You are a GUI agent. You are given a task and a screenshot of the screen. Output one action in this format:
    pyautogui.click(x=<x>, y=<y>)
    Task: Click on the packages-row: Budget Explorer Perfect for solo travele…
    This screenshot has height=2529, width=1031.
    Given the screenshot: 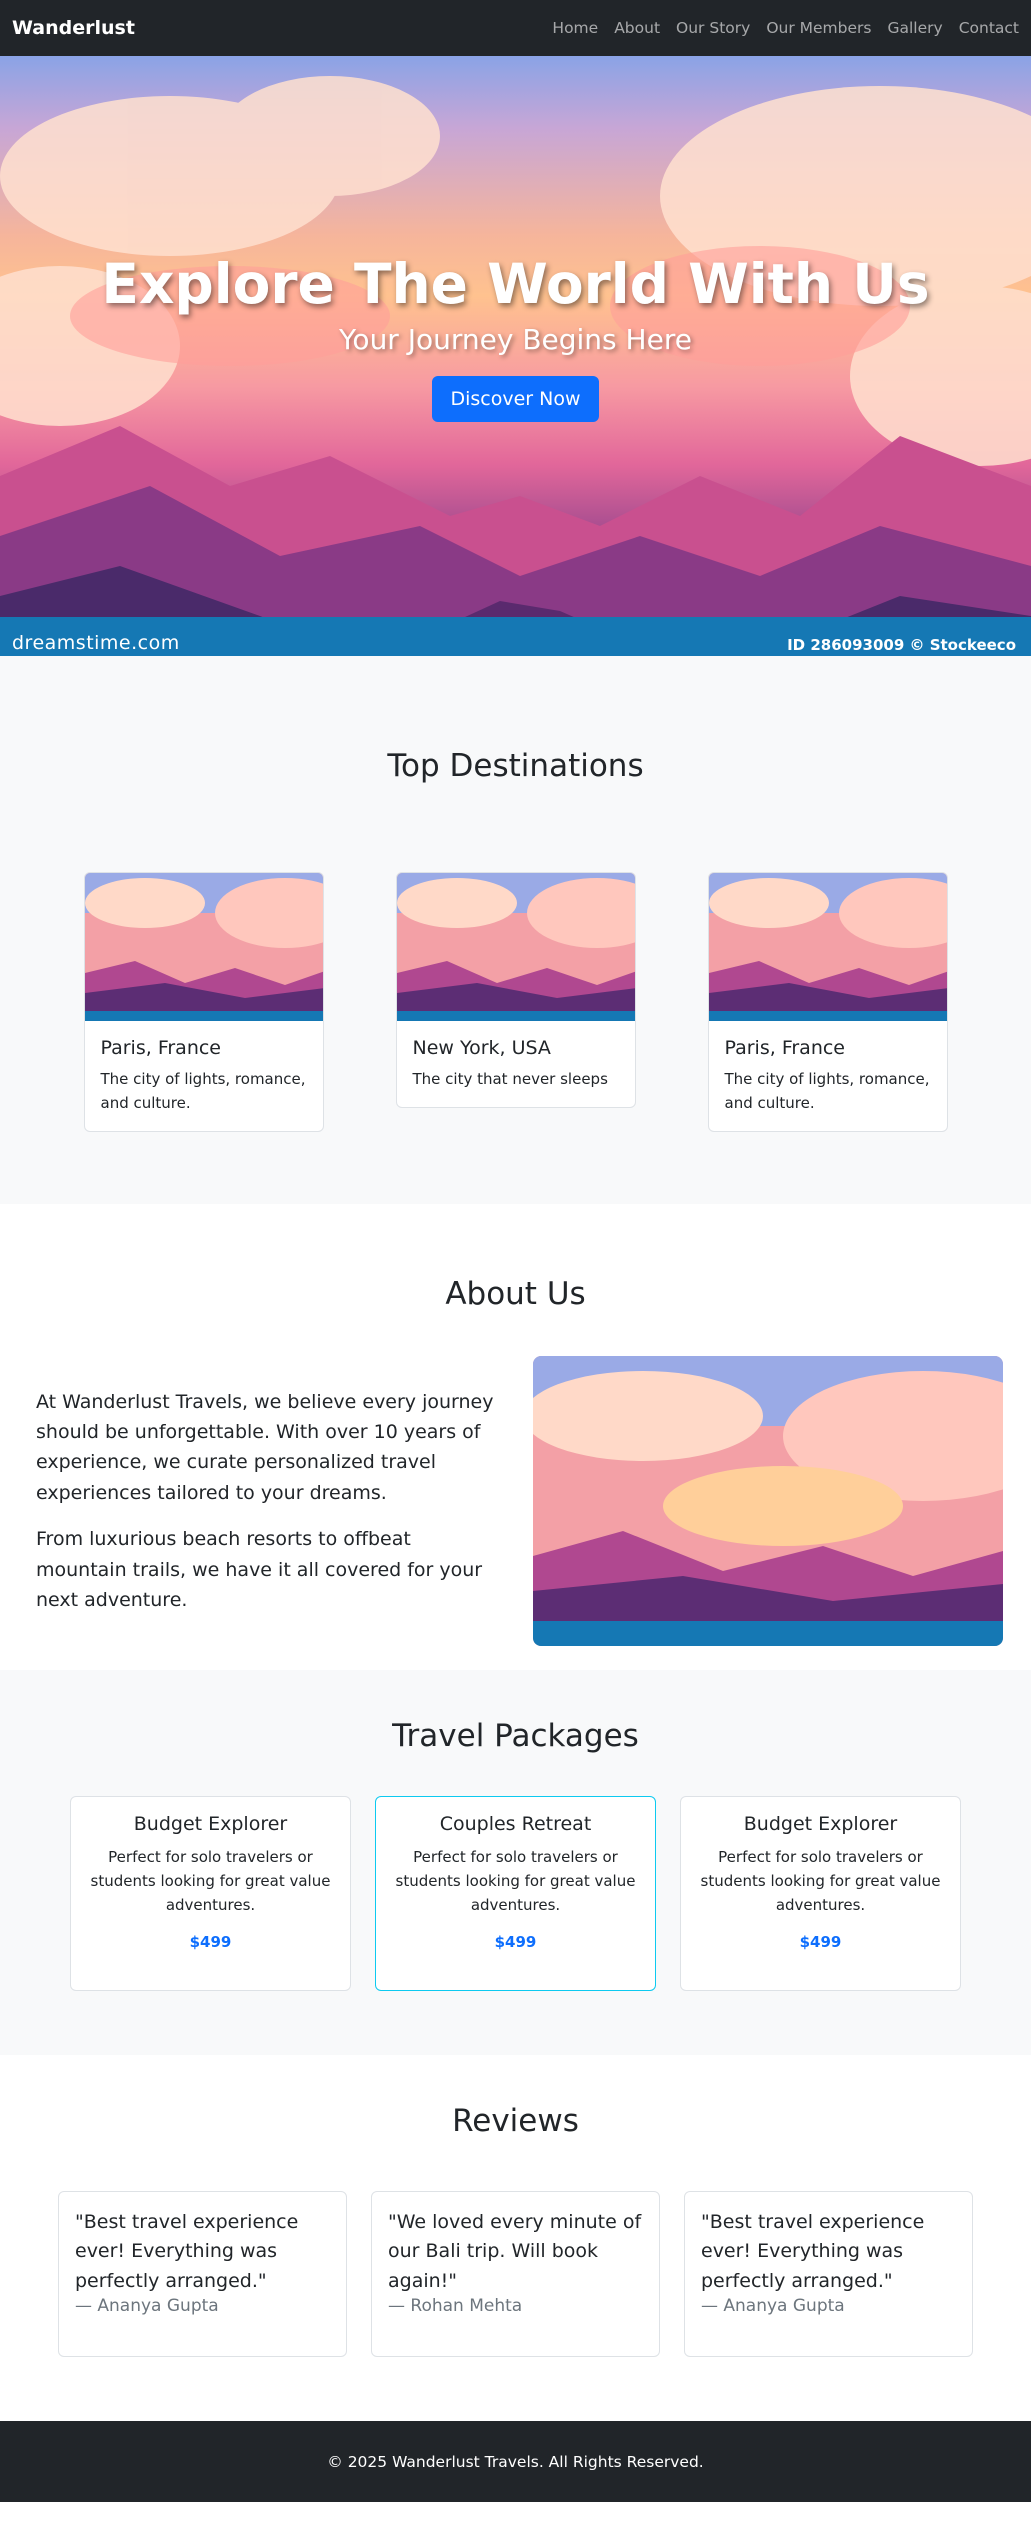 What is the action you would take?
    pyautogui.click(x=515, y=1893)
    